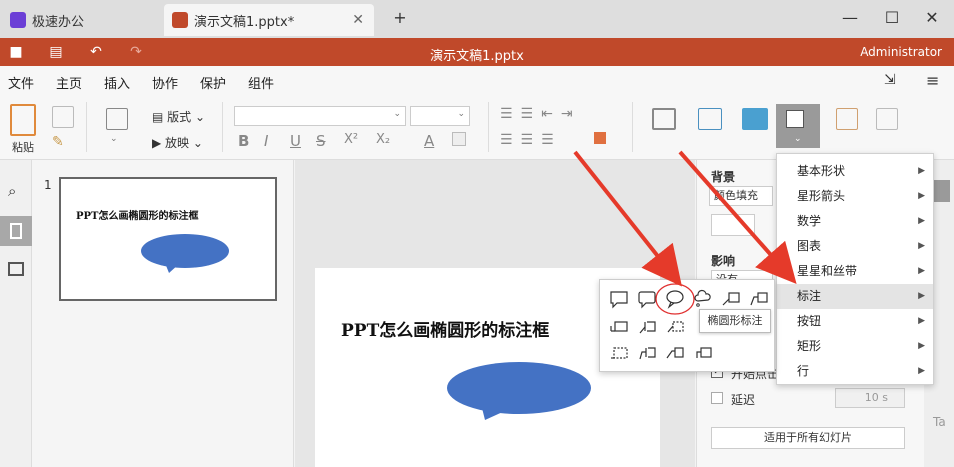 This screenshot has width=954, height=467. I want to click on minimize-icon: —, so click(850, 17).